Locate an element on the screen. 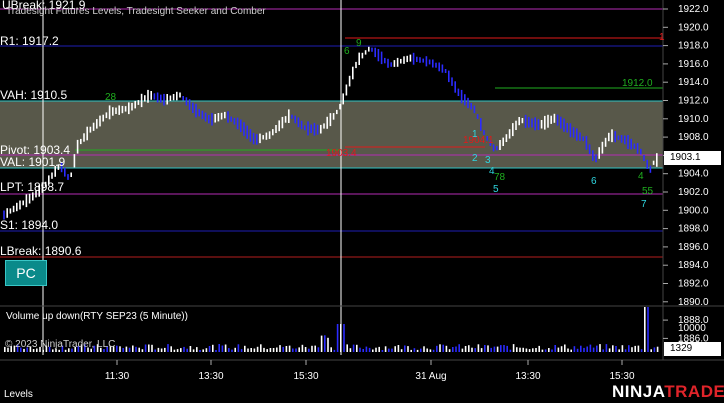  red-annotation: 1 is located at coordinates (662, 37).